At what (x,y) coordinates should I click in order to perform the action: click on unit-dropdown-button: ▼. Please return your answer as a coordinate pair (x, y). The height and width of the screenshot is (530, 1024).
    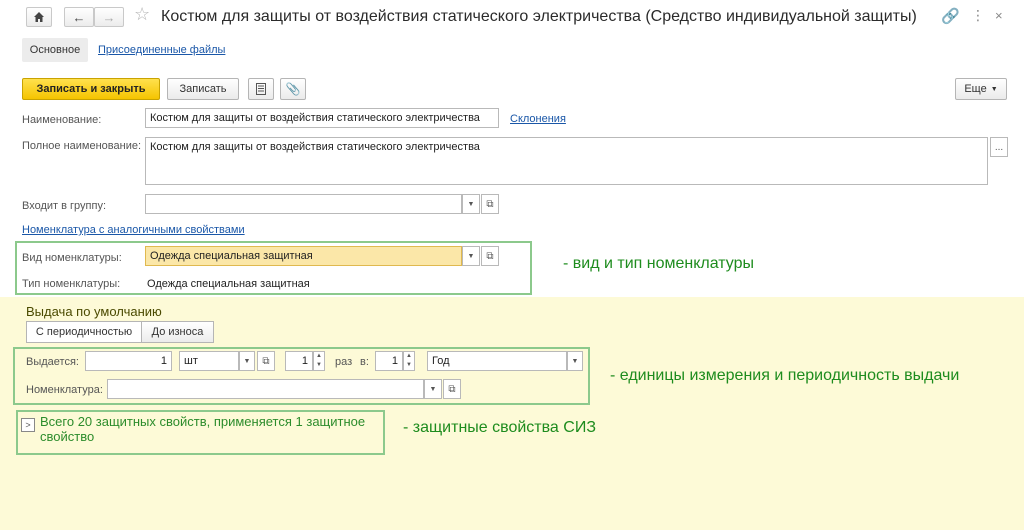
    Looking at the image, I should click on (247, 361).